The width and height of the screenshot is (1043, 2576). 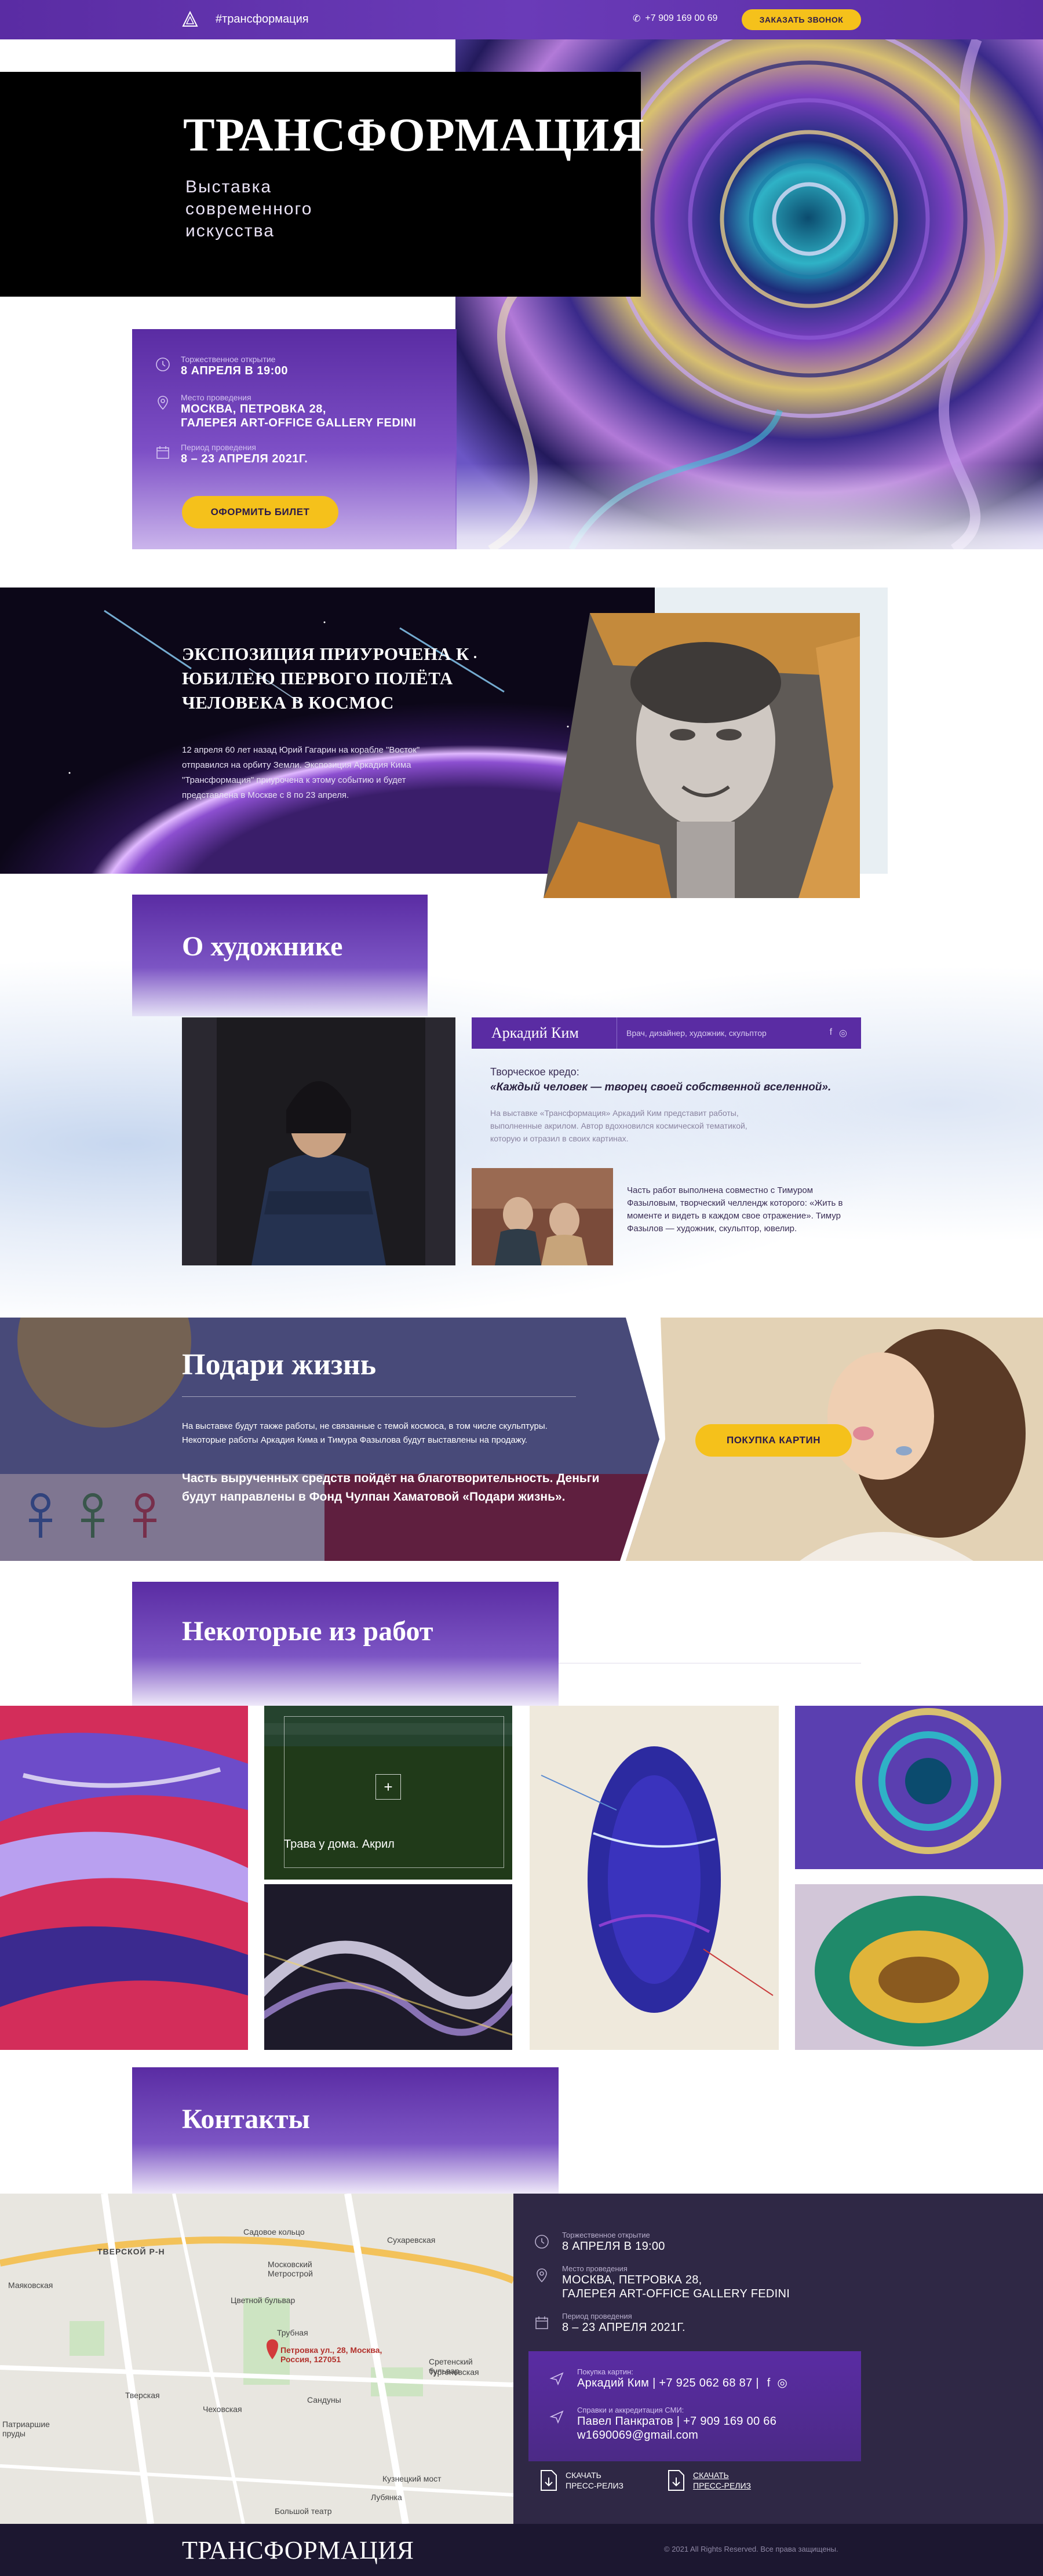 I want to click on contact-period-label: Период проведения, so click(x=597, y=2316).